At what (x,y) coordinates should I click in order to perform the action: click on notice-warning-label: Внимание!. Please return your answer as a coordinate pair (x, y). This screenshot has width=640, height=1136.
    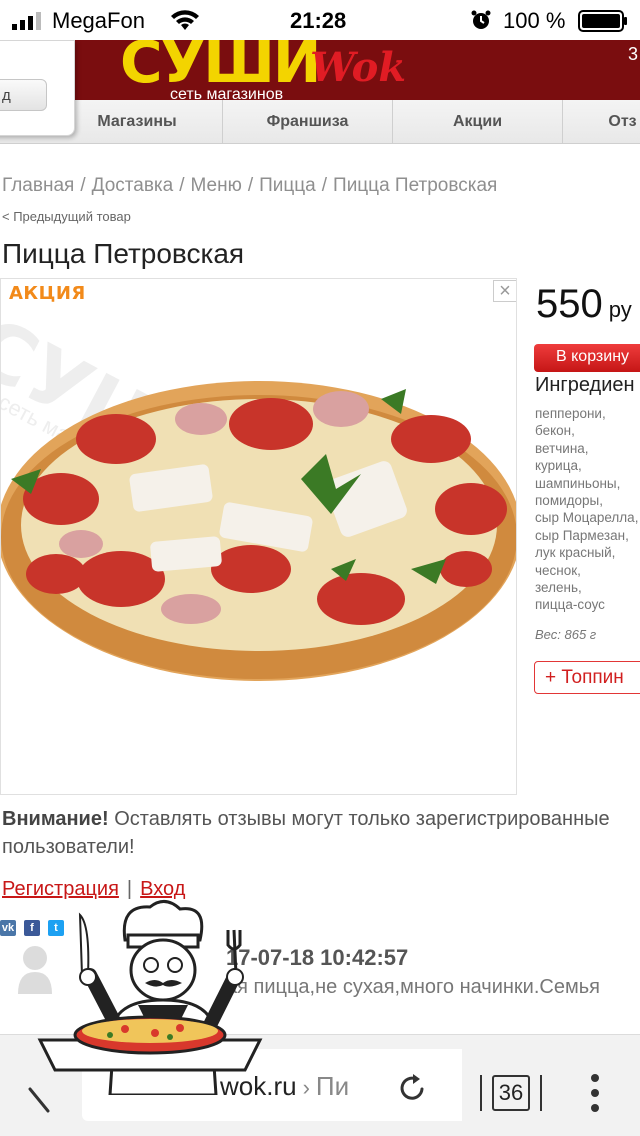
    Looking at the image, I should click on (55, 819).